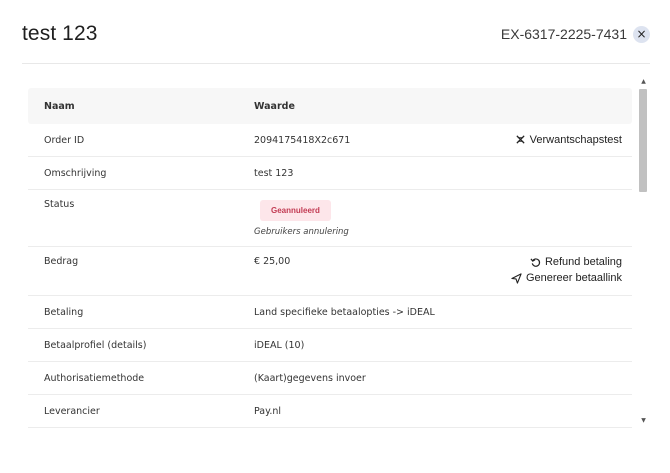  I want to click on authorisatie-value: (Kaart)gegevens invoer, so click(310, 378).